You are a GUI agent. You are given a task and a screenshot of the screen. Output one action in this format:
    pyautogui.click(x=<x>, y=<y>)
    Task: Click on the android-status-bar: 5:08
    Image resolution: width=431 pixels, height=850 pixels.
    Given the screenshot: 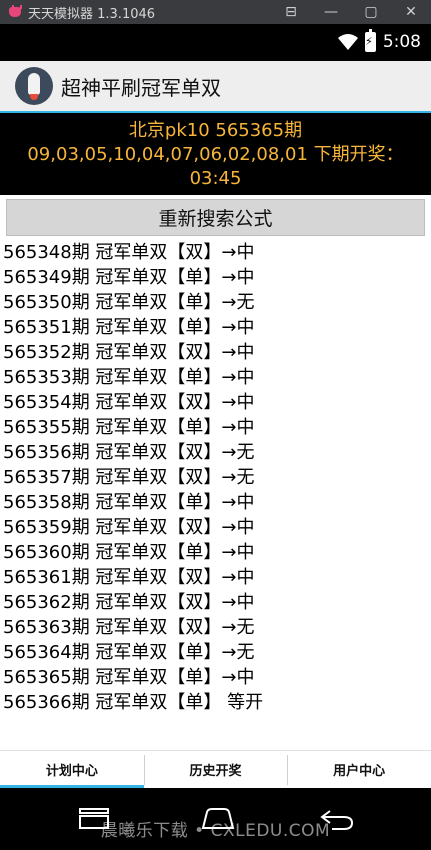 What is the action you would take?
    pyautogui.click(x=215, y=42)
    